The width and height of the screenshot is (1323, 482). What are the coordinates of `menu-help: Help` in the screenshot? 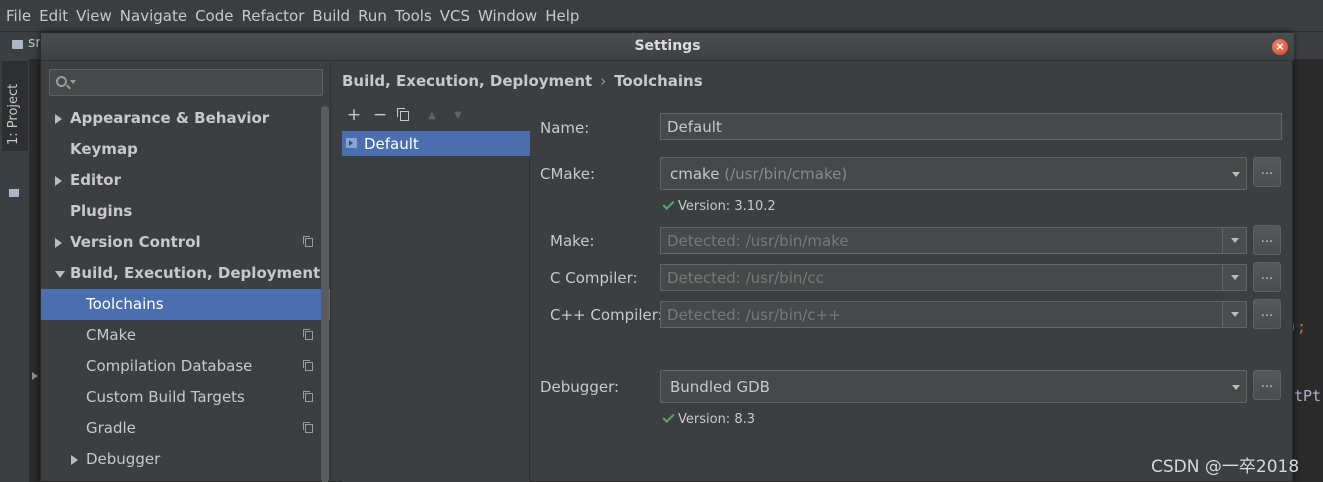 It's located at (562, 16).